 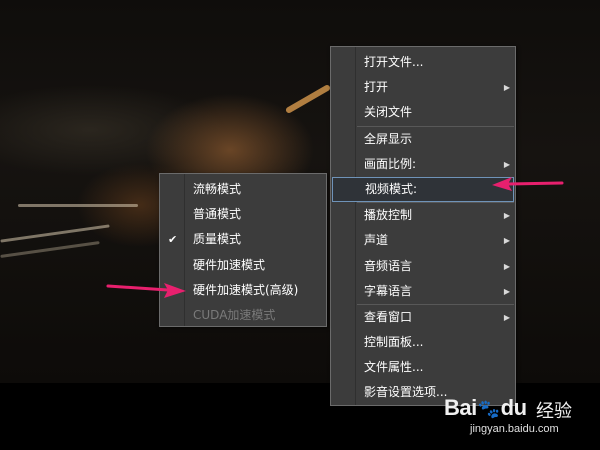 I want to click on baidu-logo: Bai🐾du, so click(x=485, y=407).